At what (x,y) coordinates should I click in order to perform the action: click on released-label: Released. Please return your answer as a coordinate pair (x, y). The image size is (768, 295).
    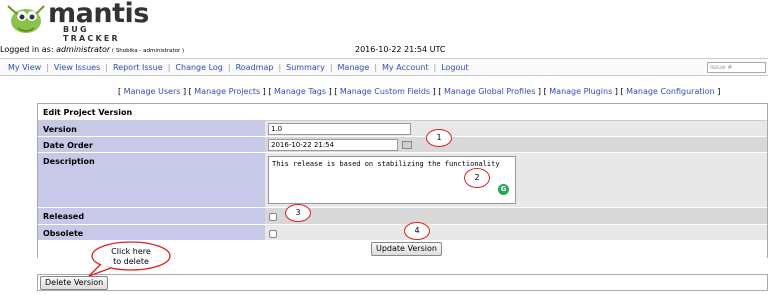
    Looking at the image, I should click on (151, 216).